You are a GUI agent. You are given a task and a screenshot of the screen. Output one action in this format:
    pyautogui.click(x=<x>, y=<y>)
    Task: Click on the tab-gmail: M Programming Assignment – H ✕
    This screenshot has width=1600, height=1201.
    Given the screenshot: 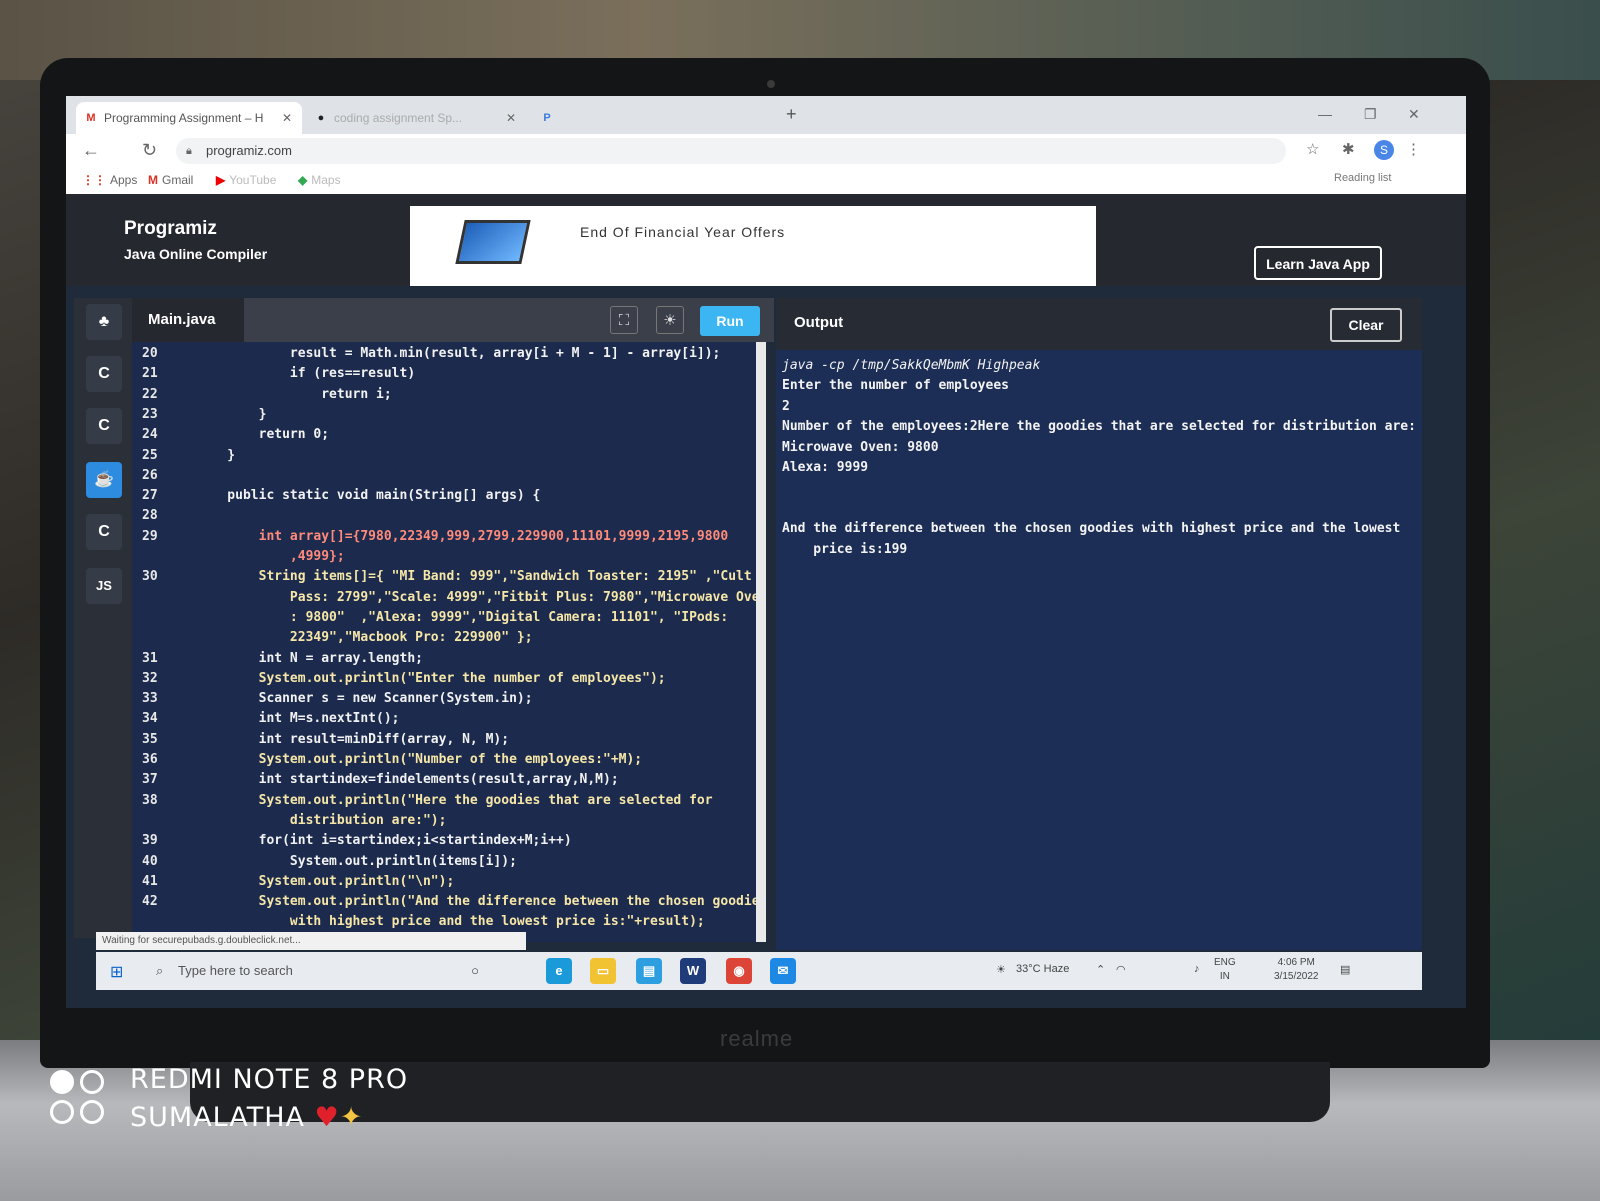 What is the action you would take?
    pyautogui.click(x=189, y=118)
    